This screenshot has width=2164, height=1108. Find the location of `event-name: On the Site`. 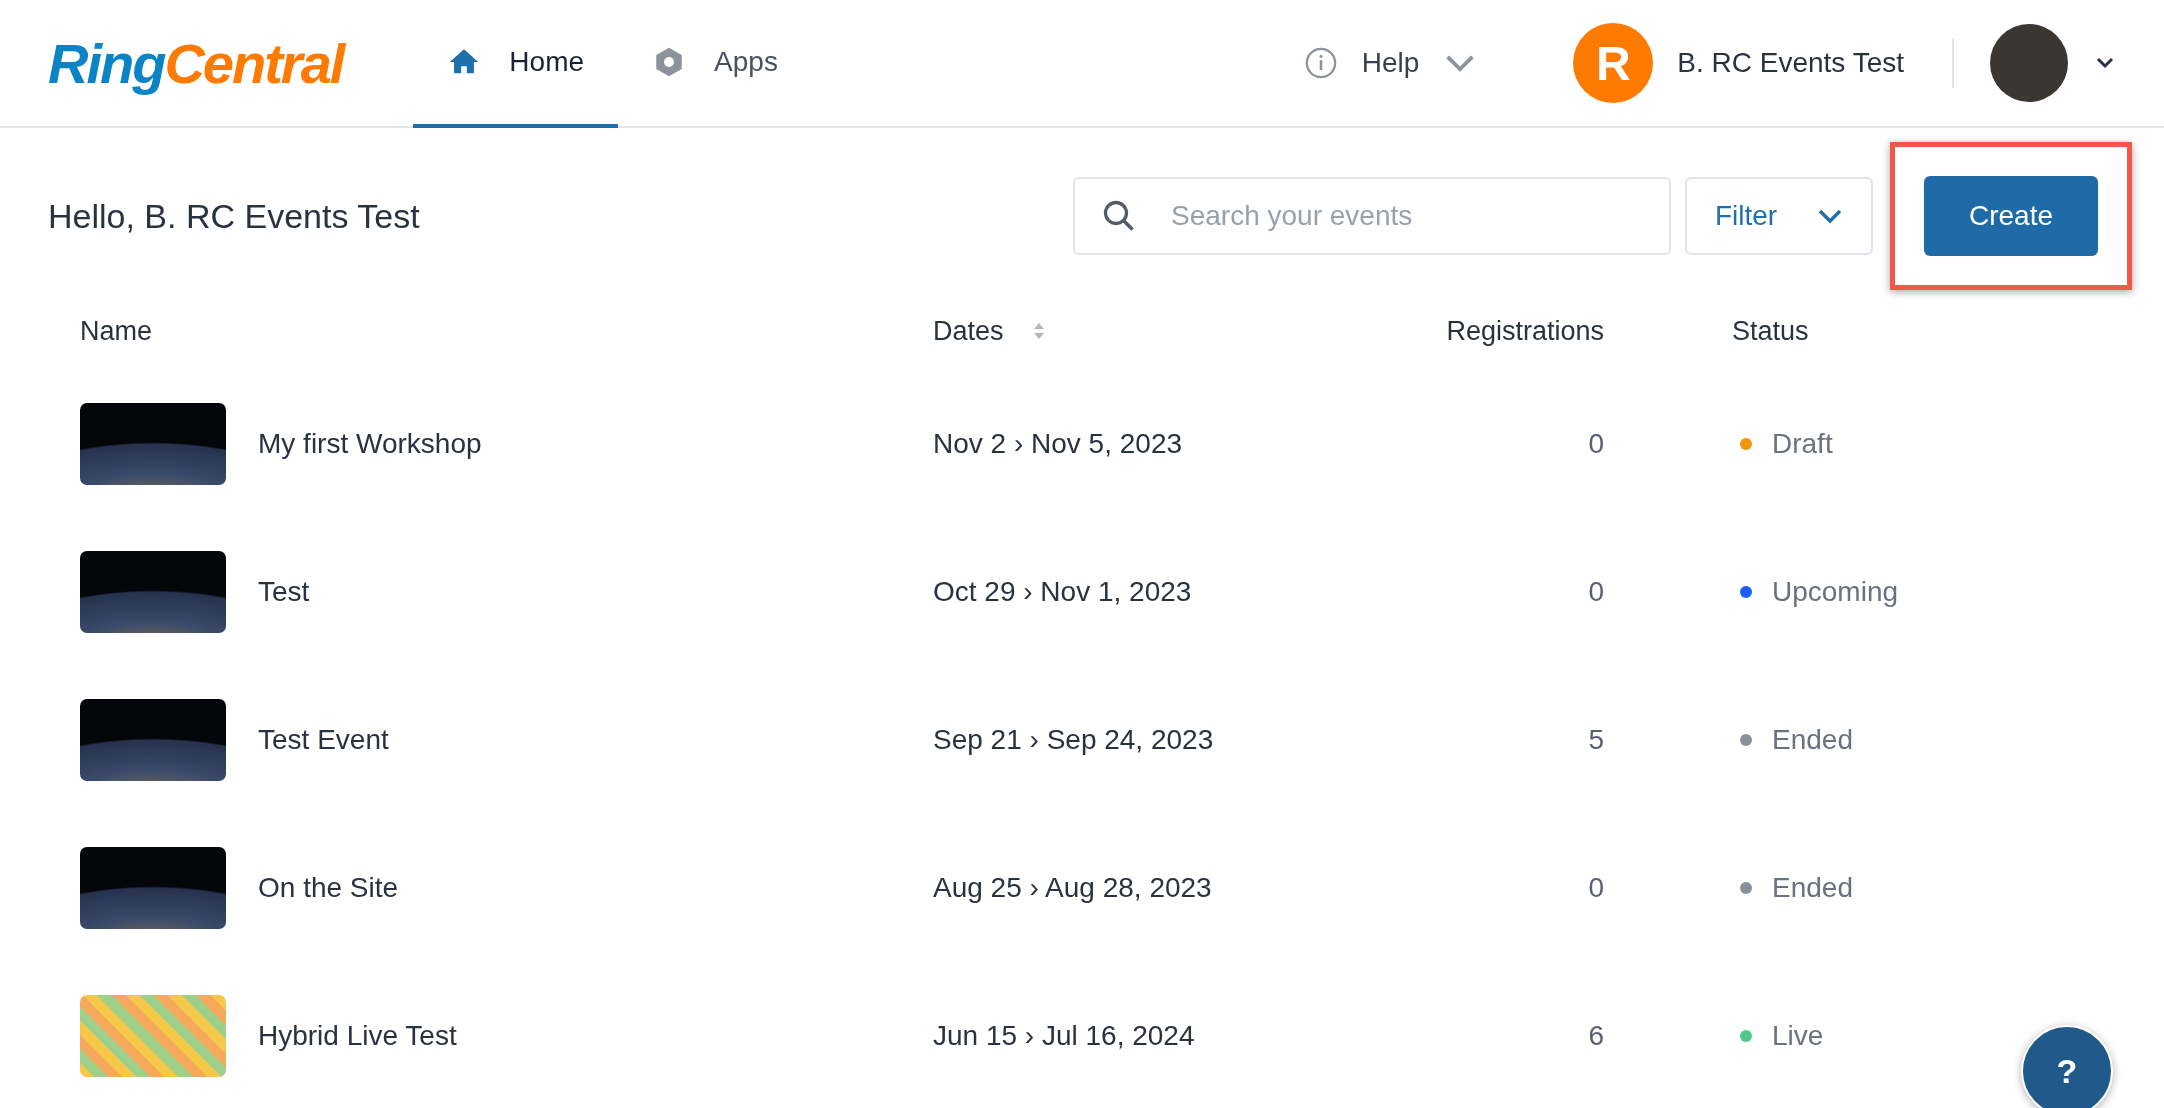

event-name: On the Site is located at coordinates (328, 888).